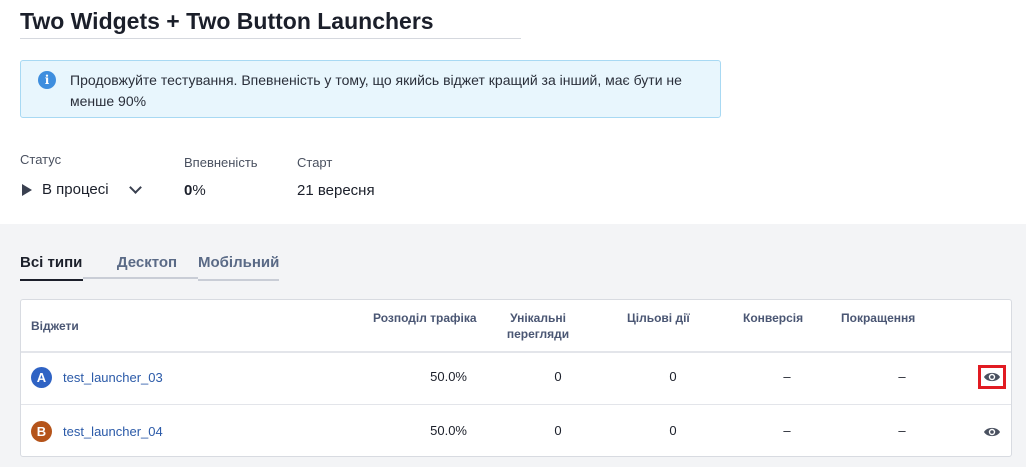  Describe the element at coordinates (140, 266) in the screenshot. I see `tab-desktop: Десктоп` at that location.